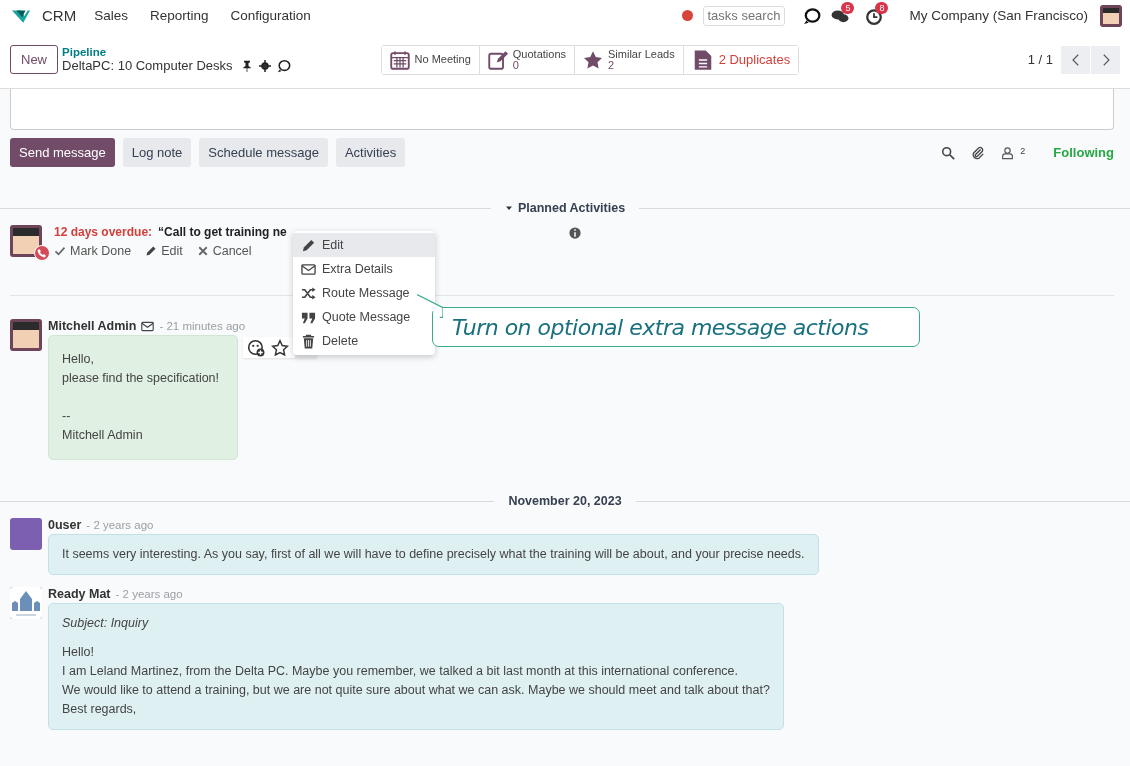  What do you see at coordinates (42, 253) in the screenshot?
I see `phone-icon` at bounding box center [42, 253].